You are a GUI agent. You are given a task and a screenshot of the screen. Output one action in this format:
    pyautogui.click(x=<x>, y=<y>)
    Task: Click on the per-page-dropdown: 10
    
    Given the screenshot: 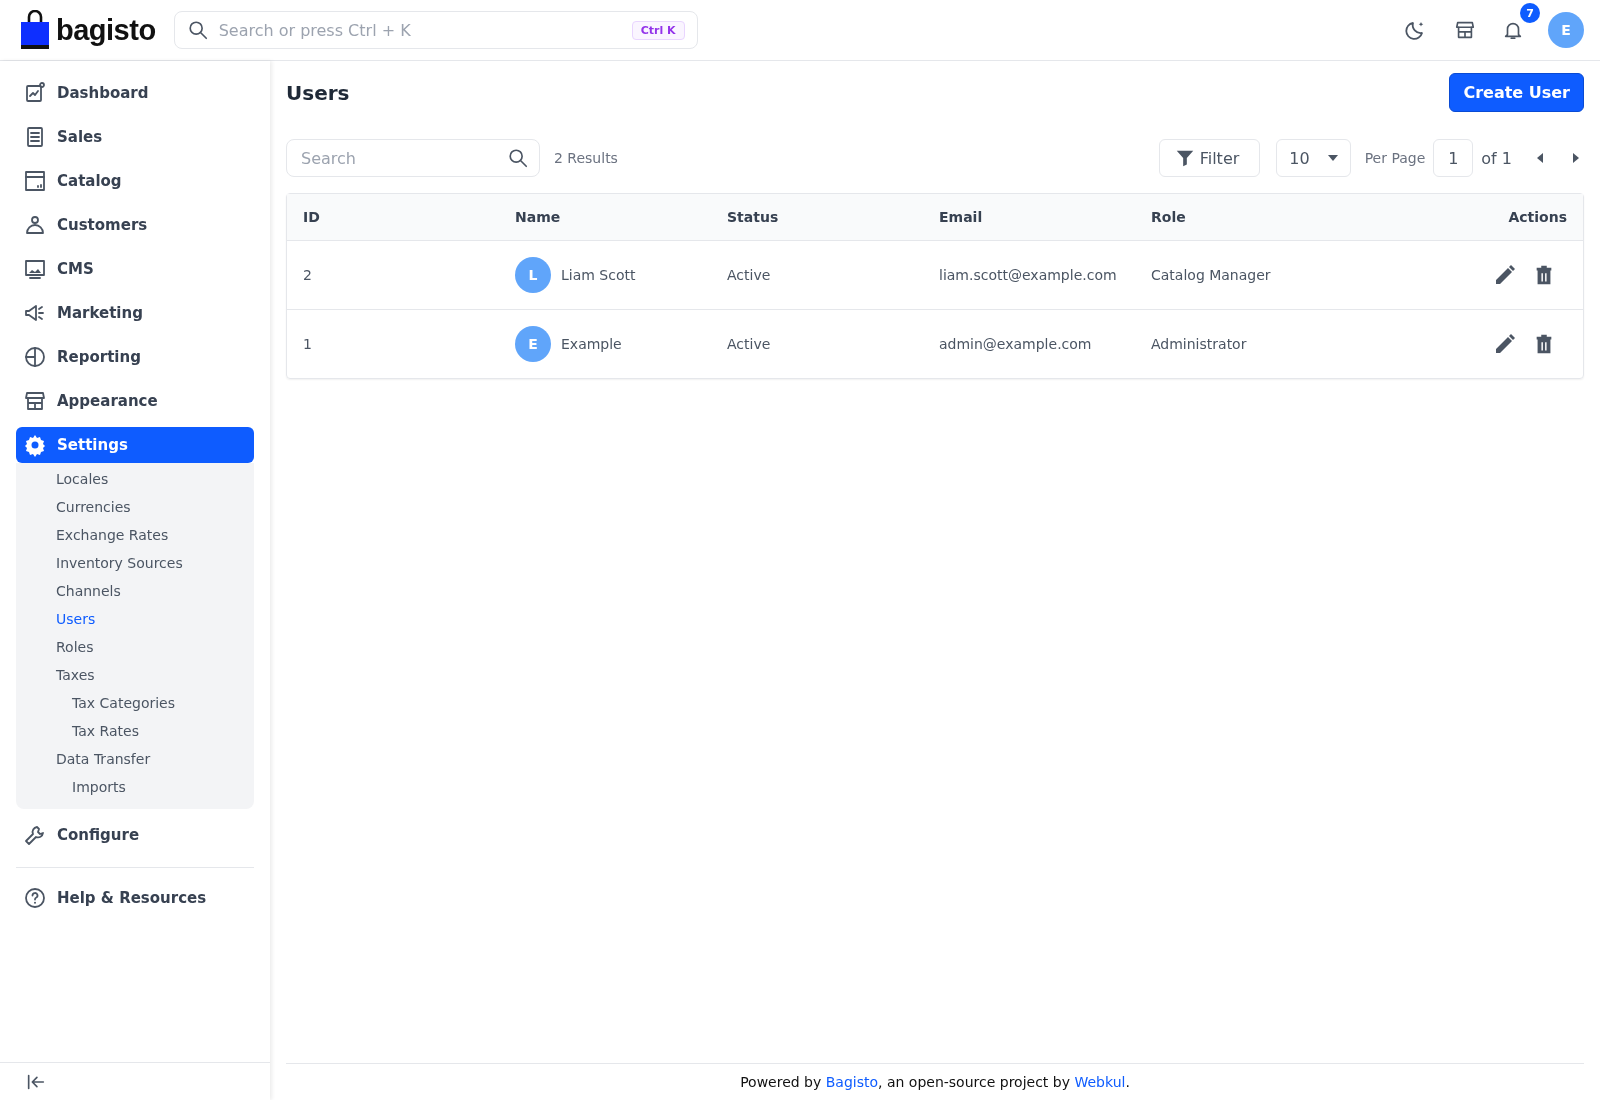 What is the action you would take?
    pyautogui.click(x=1313, y=158)
    